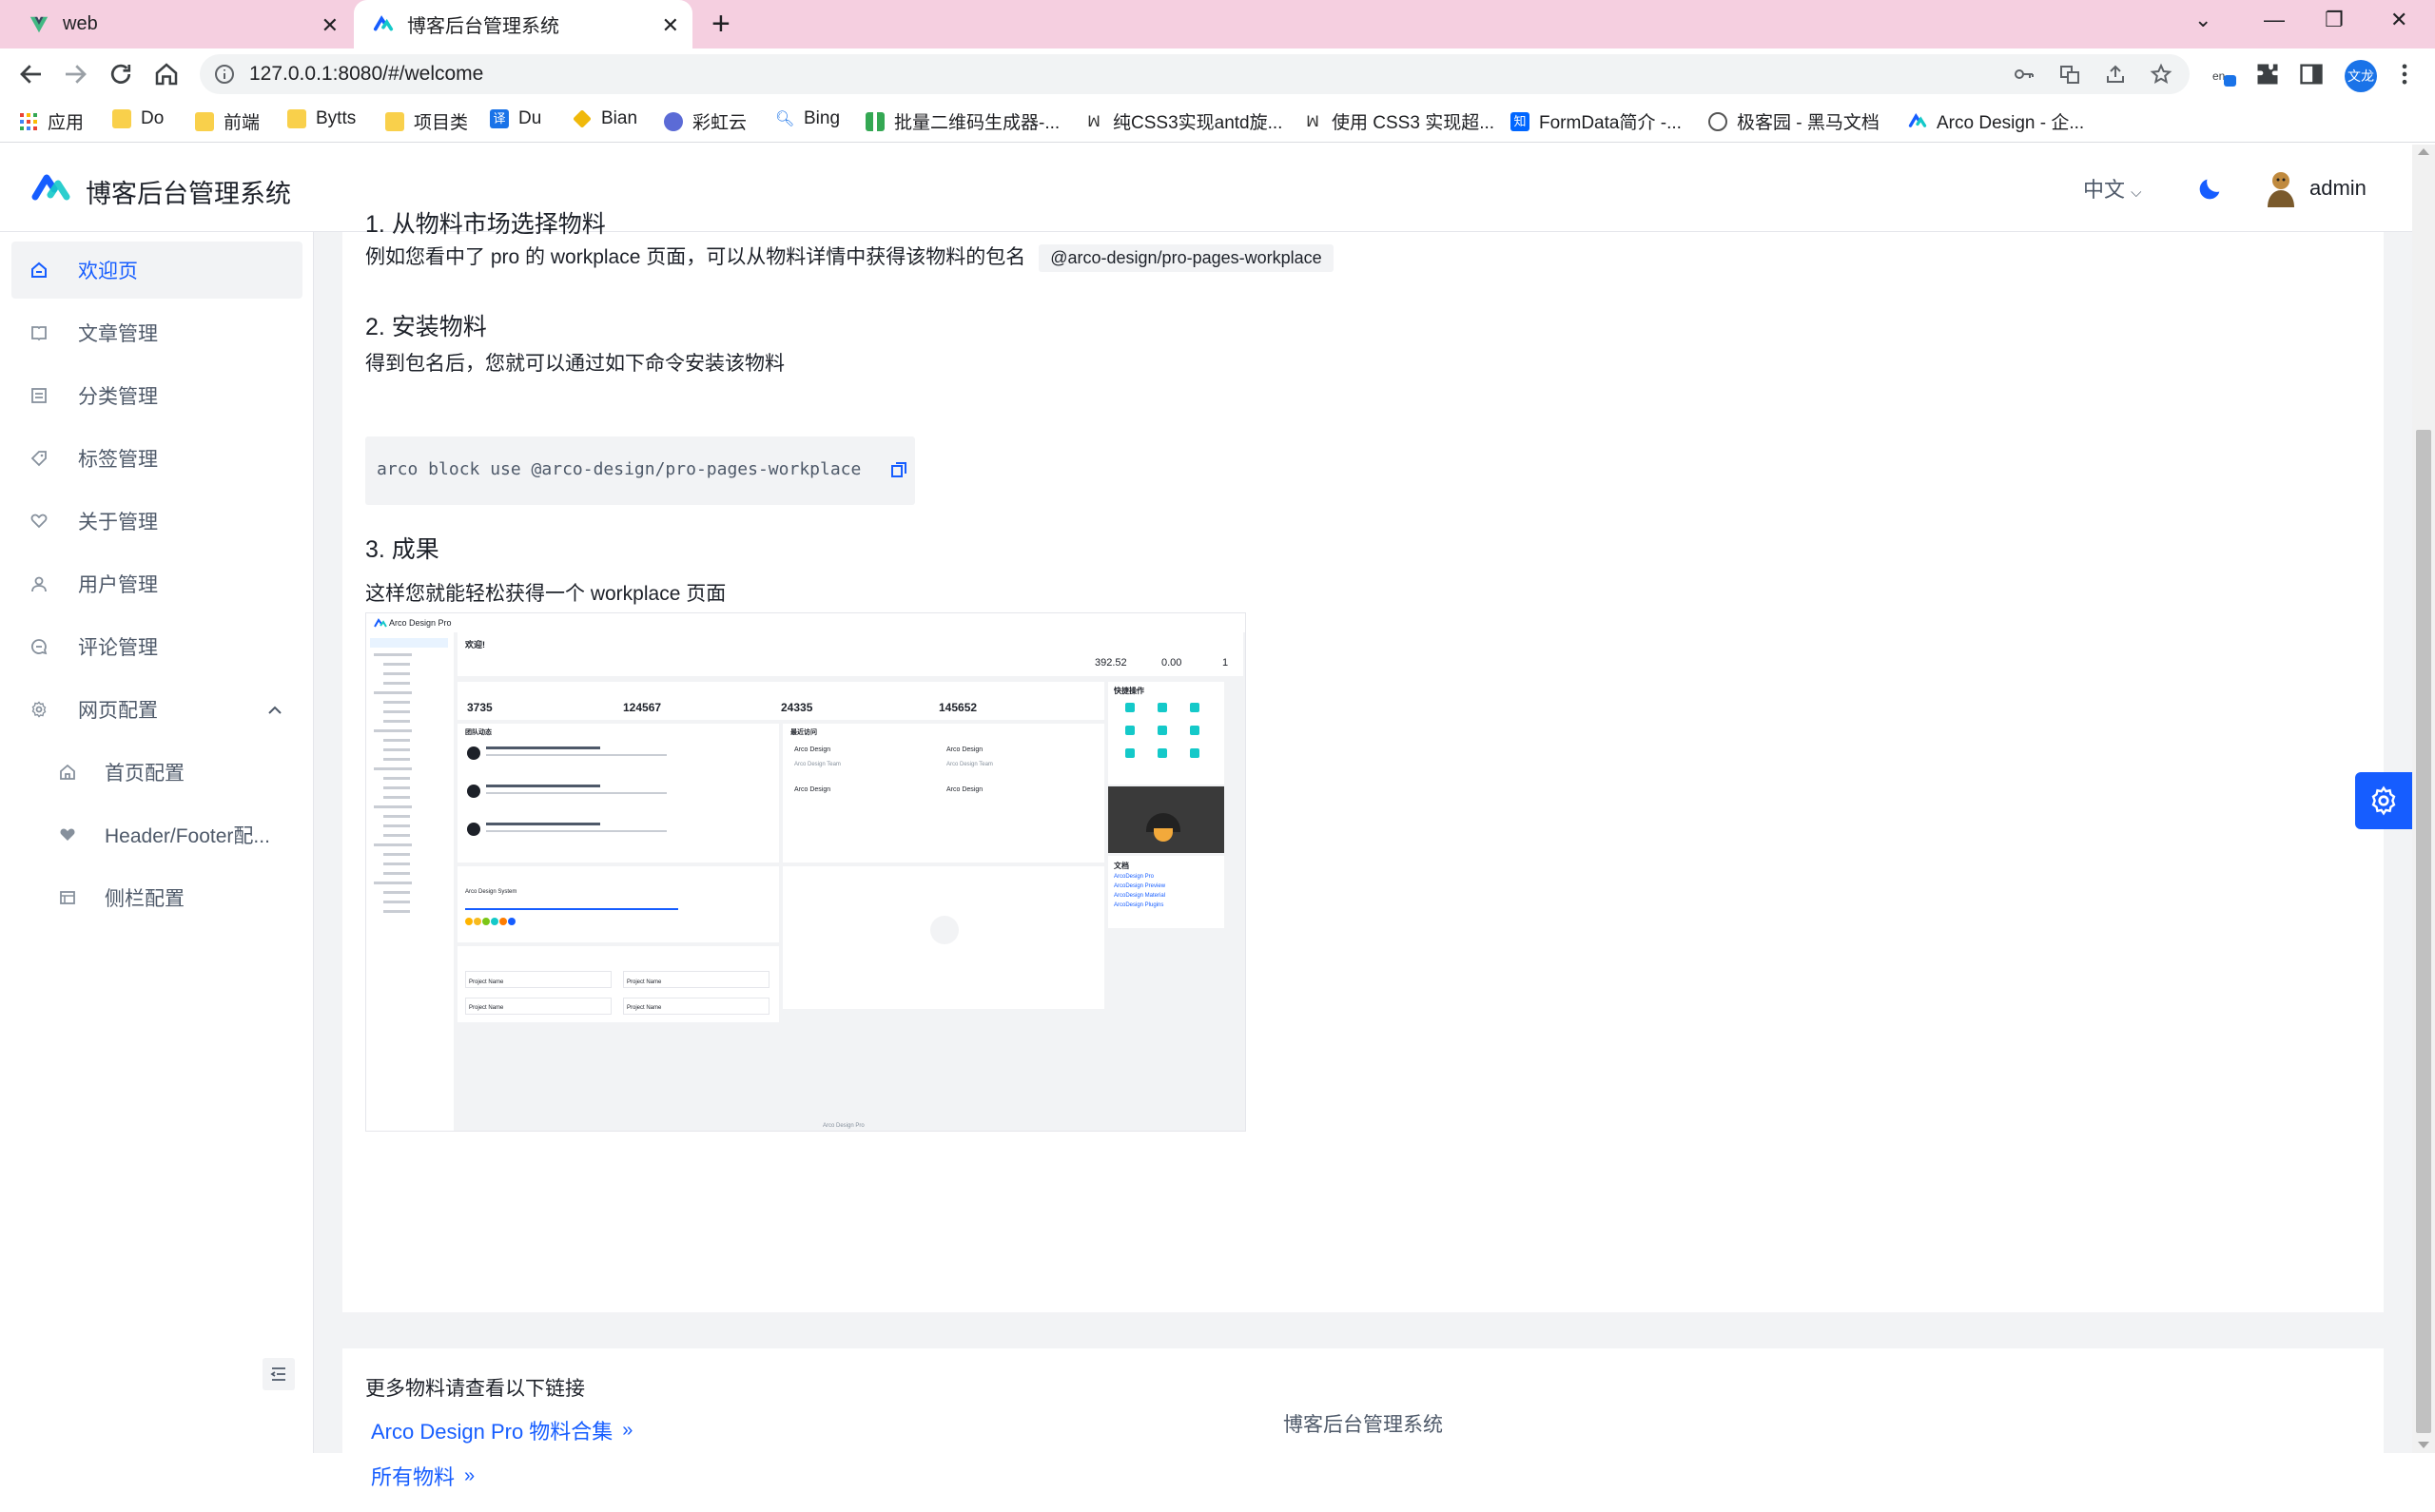 The height and width of the screenshot is (1512, 2435). I want to click on sidebar-item-web-config: 网页配置, so click(156, 709).